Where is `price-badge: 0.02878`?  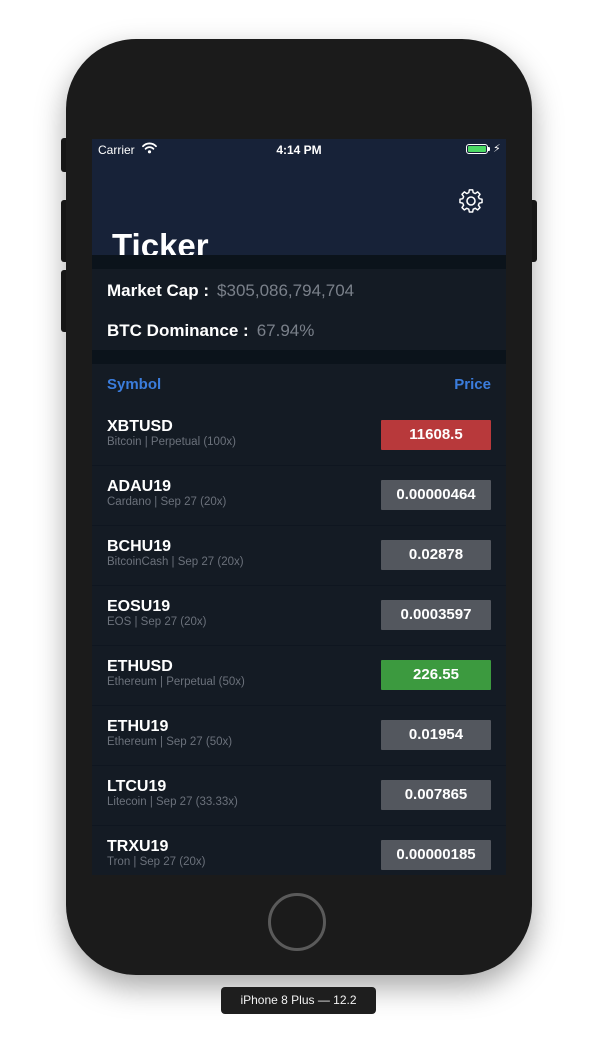
price-badge: 0.02878 is located at coordinates (436, 555).